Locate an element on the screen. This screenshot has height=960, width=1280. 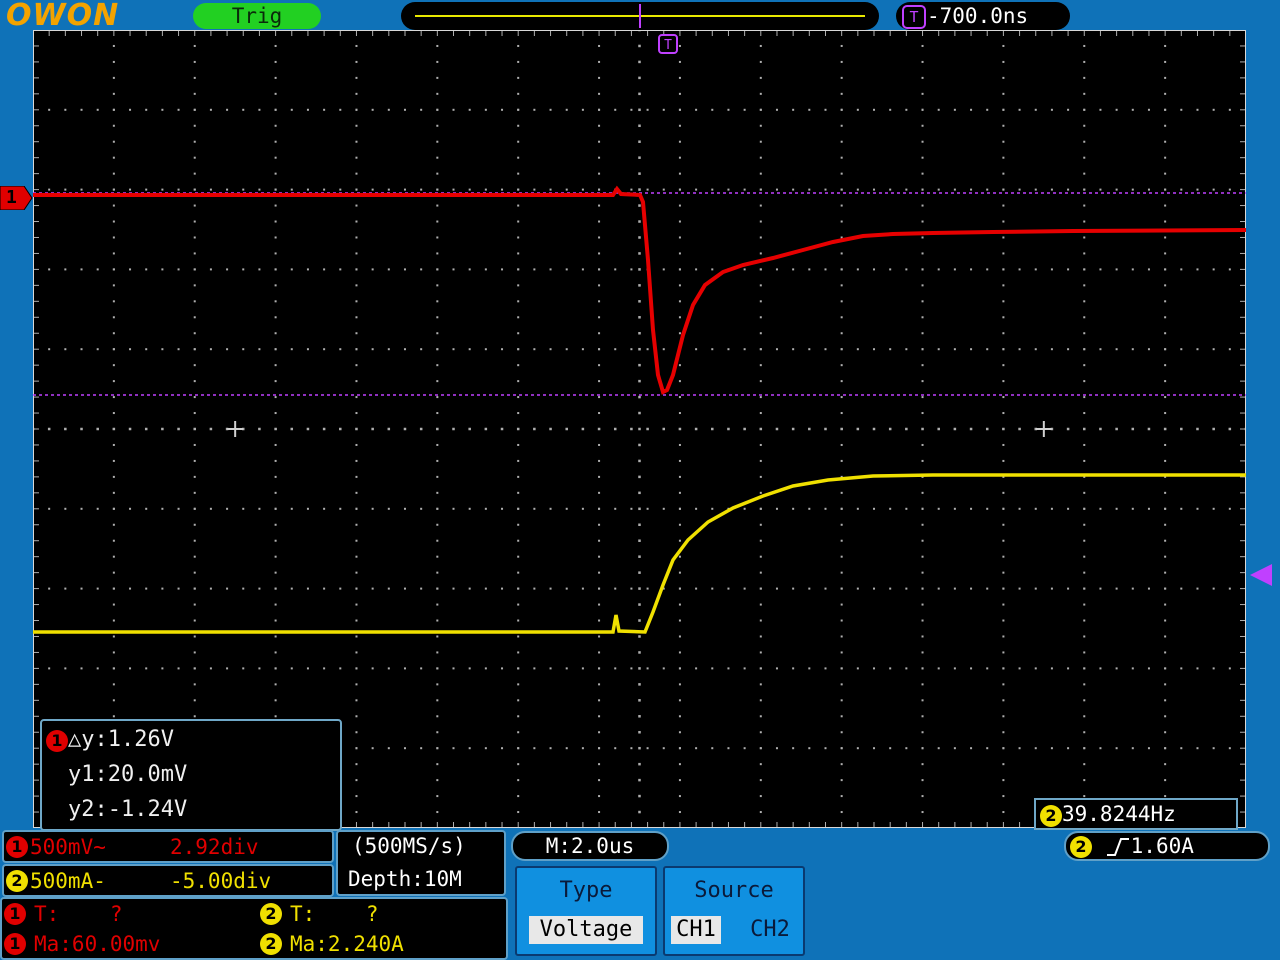
ch1-level-marker-icon: 1 is located at coordinates (16, 198).